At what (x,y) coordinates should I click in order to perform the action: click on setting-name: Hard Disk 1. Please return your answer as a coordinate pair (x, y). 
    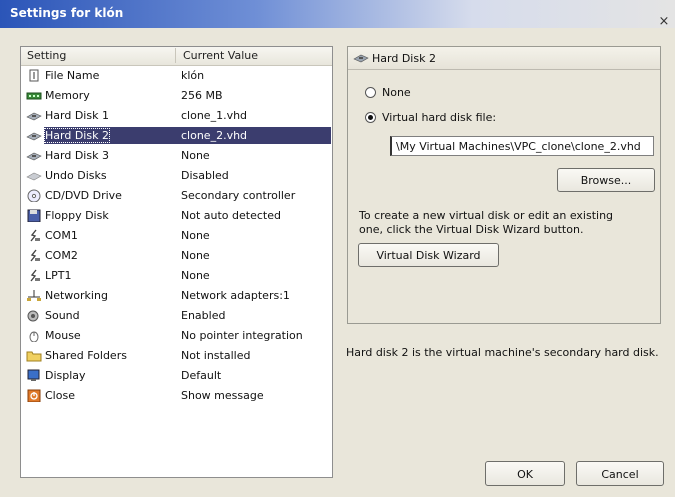
    Looking at the image, I should click on (77, 115).